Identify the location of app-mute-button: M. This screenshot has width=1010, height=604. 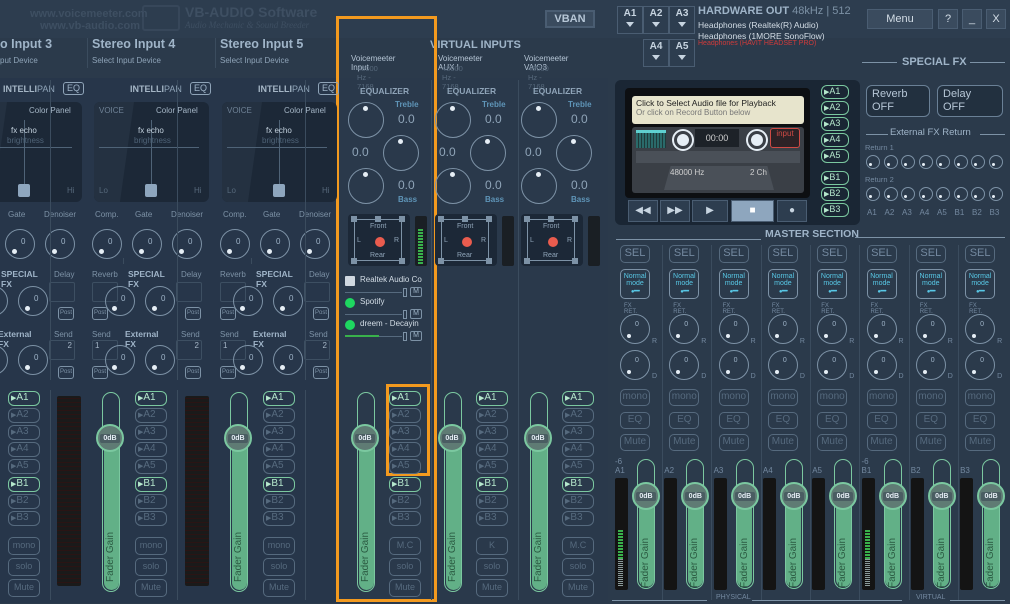
(416, 336).